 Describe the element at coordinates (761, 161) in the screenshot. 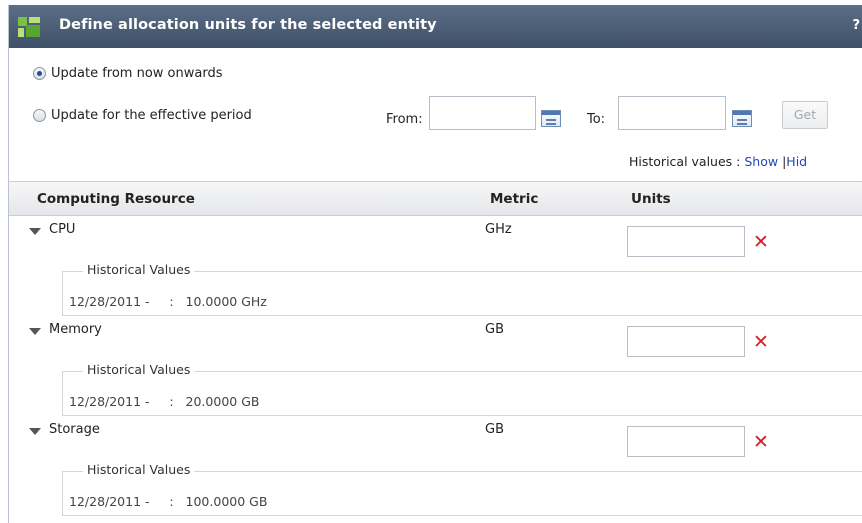

I see `show-history-link: Show` at that location.